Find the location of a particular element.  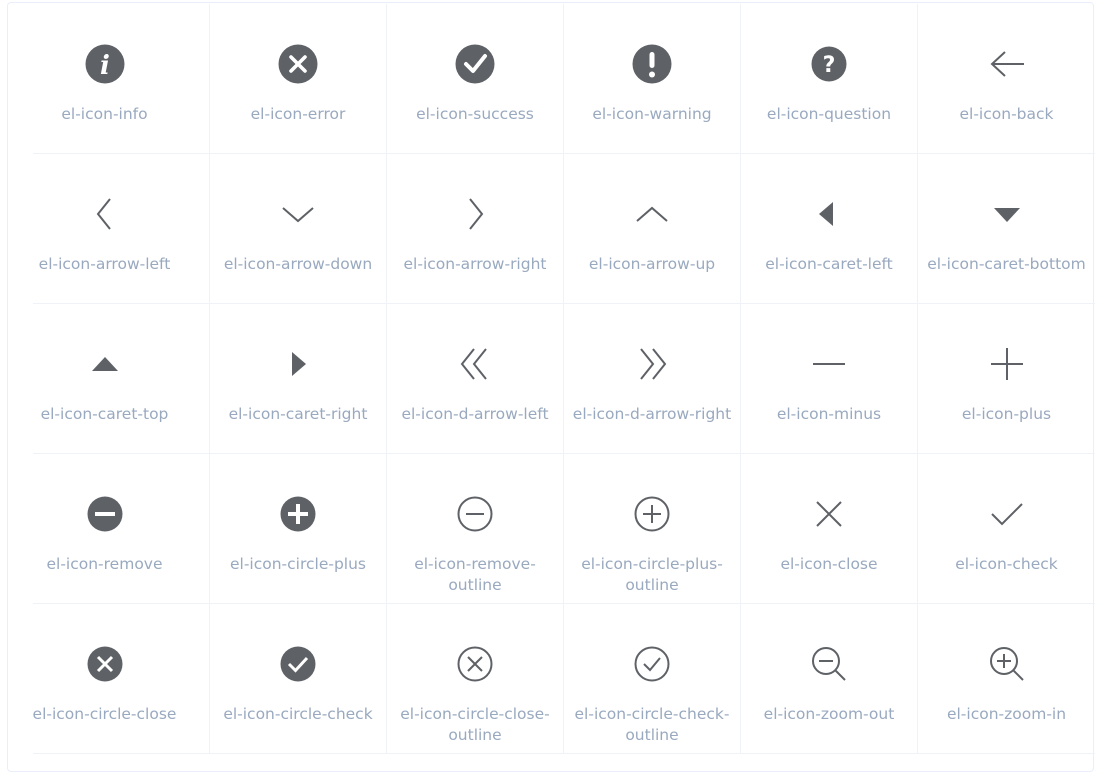

icon-cell-d-arrow-right: el-icon-d-arrow-right is located at coordinates (652, 379).